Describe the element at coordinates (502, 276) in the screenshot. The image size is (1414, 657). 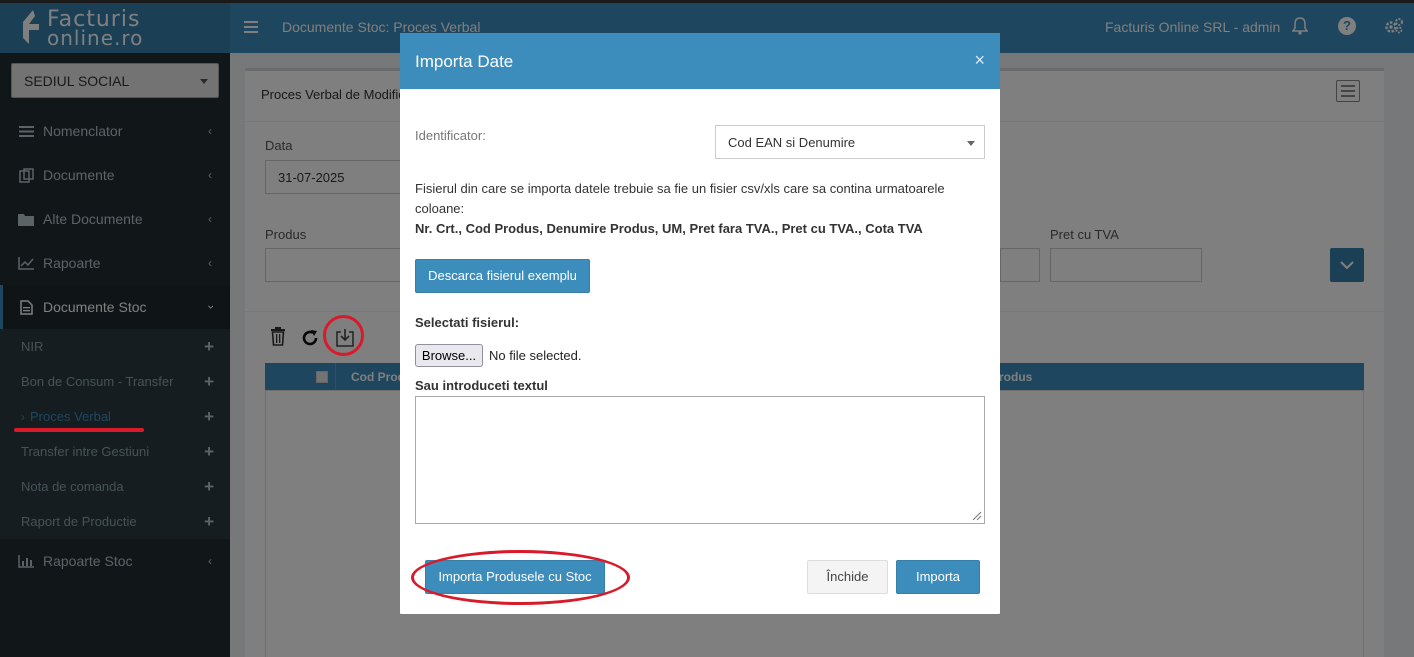
I see `download-sample-button: Descarca fisierul exemplu` at that location.